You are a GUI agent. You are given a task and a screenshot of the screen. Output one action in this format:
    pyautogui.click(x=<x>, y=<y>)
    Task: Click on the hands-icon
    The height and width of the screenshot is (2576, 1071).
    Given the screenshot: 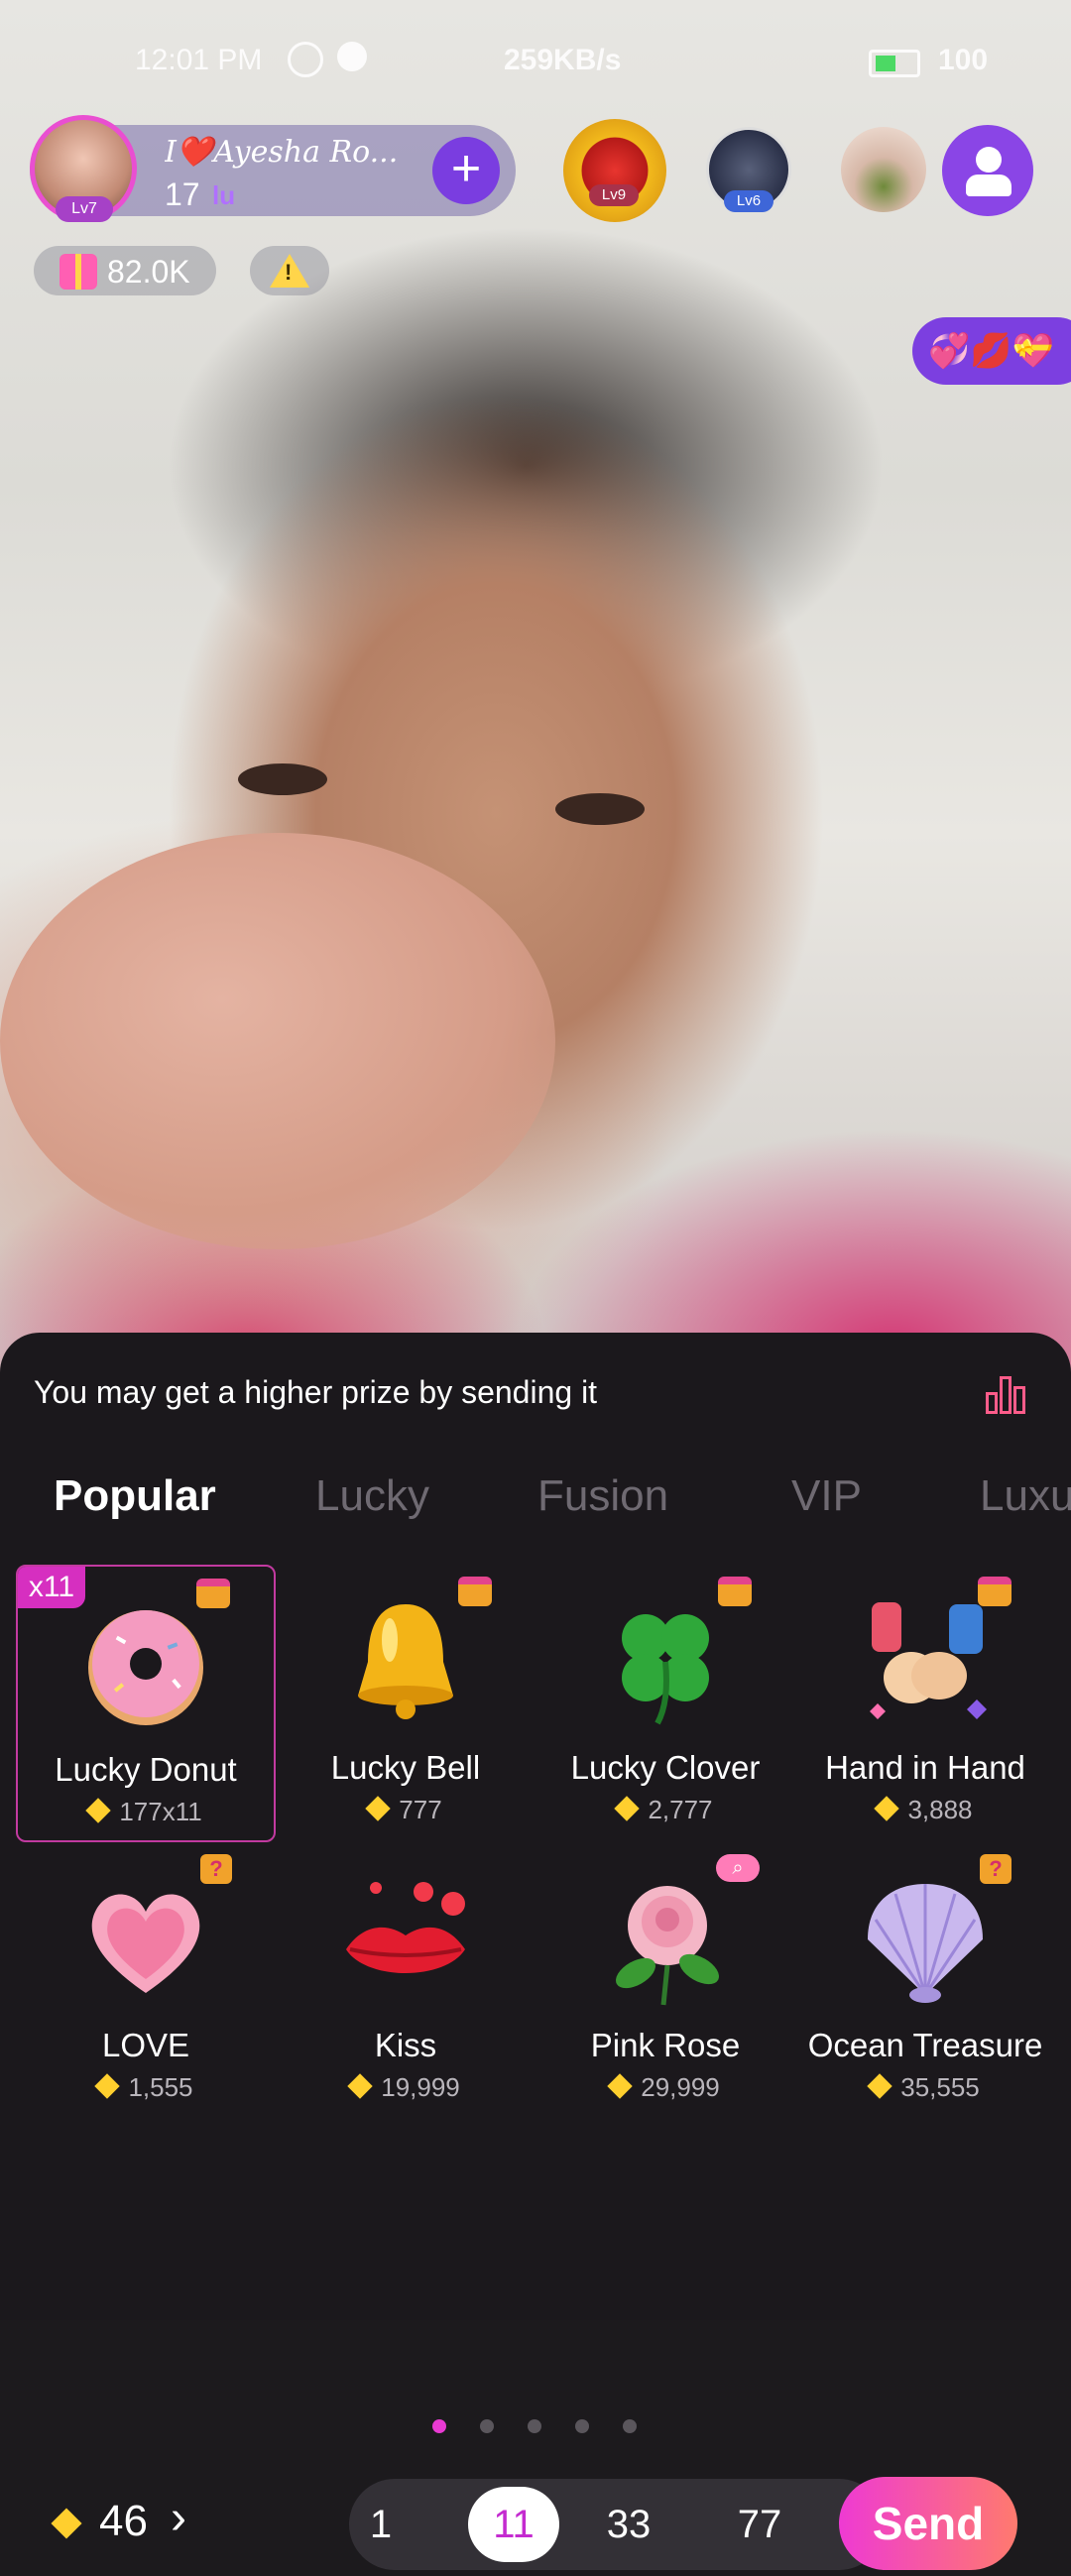 What is the action you would take?
    pyautogui.click(x=928, y=1660)
    